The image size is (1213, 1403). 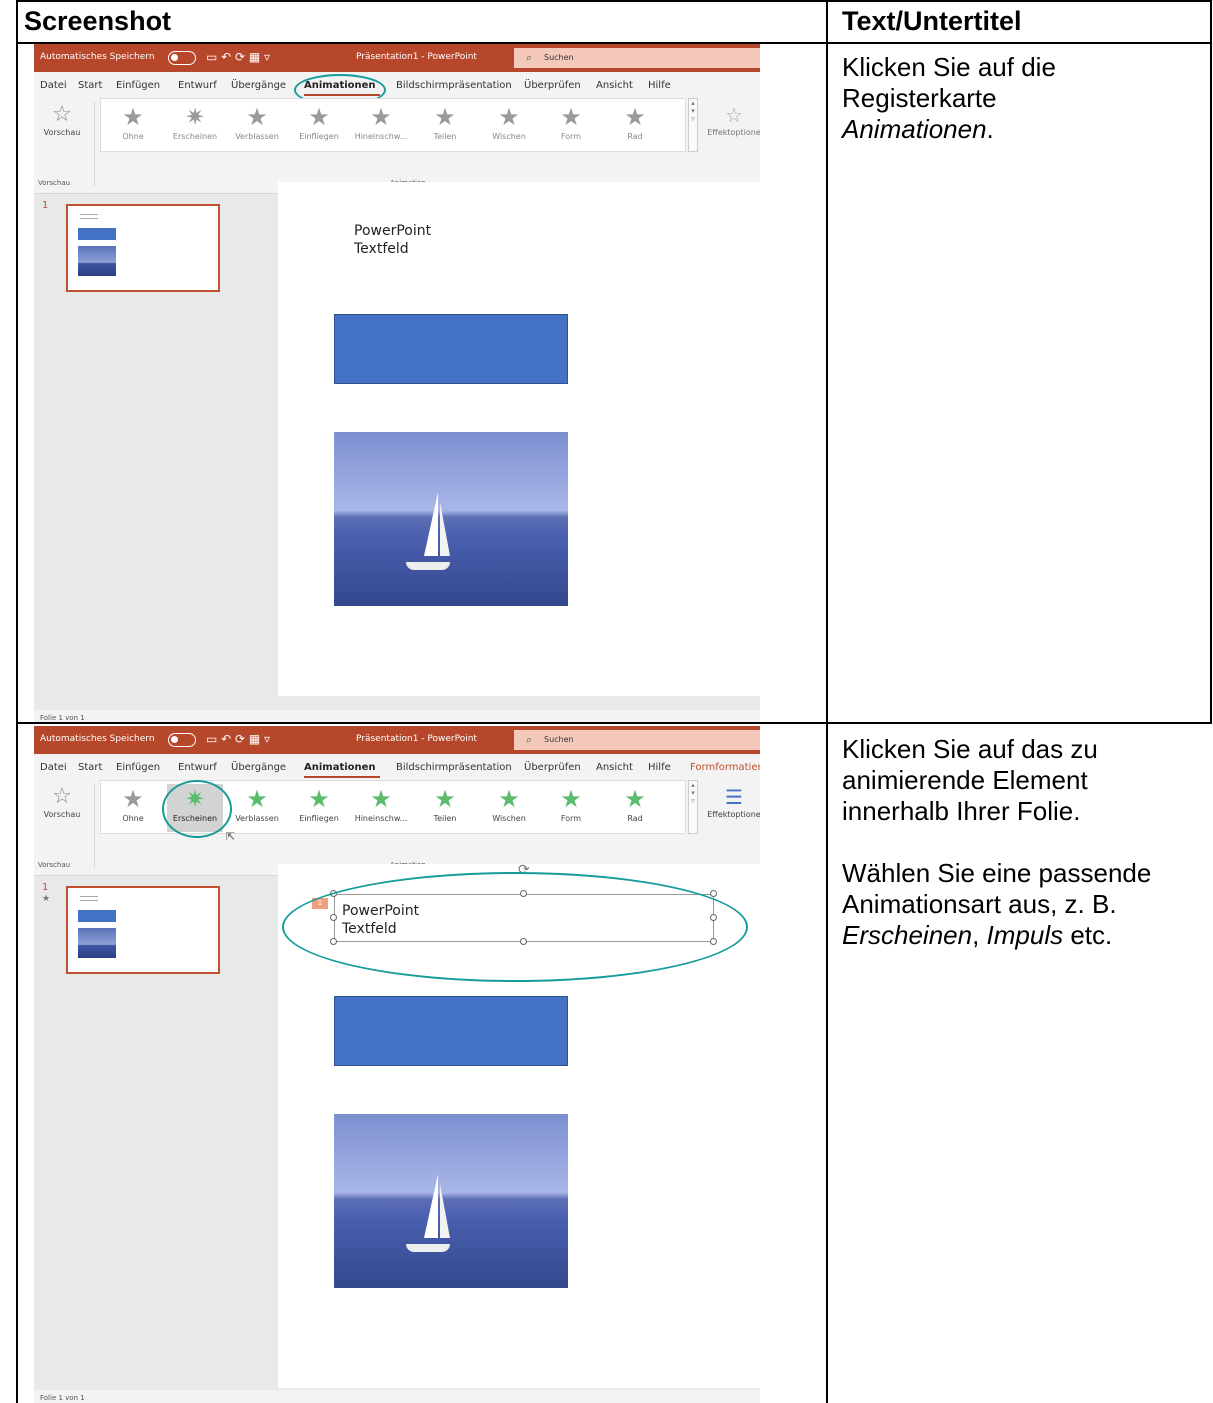 I want to click on window-title: Präsentation1 - PowerPoint, so click(x=416, y=57).